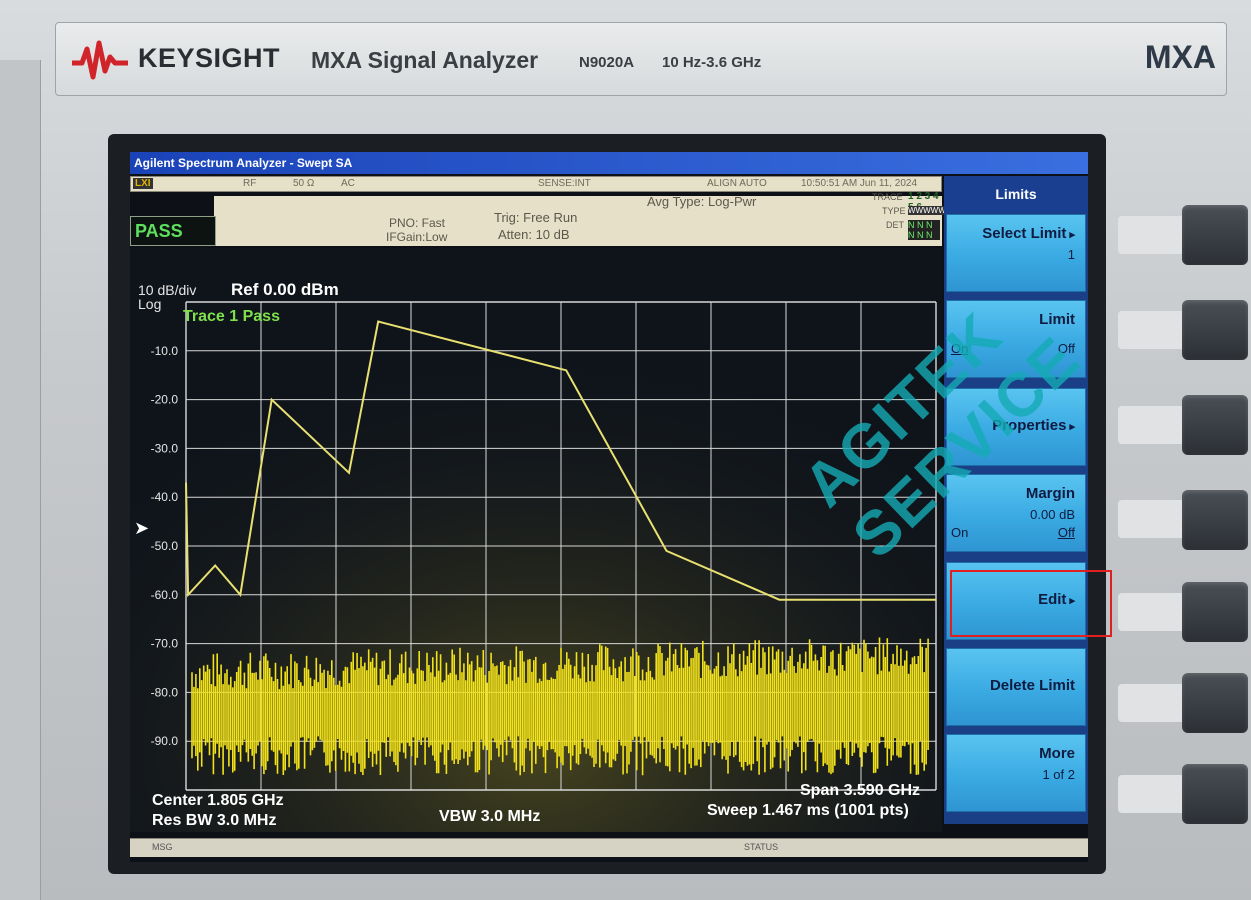  What do you see at coordinates (1052, 514) in the screenshot?
I see `margin-value: 0.00 dB` at bounding box center [1052, 514].